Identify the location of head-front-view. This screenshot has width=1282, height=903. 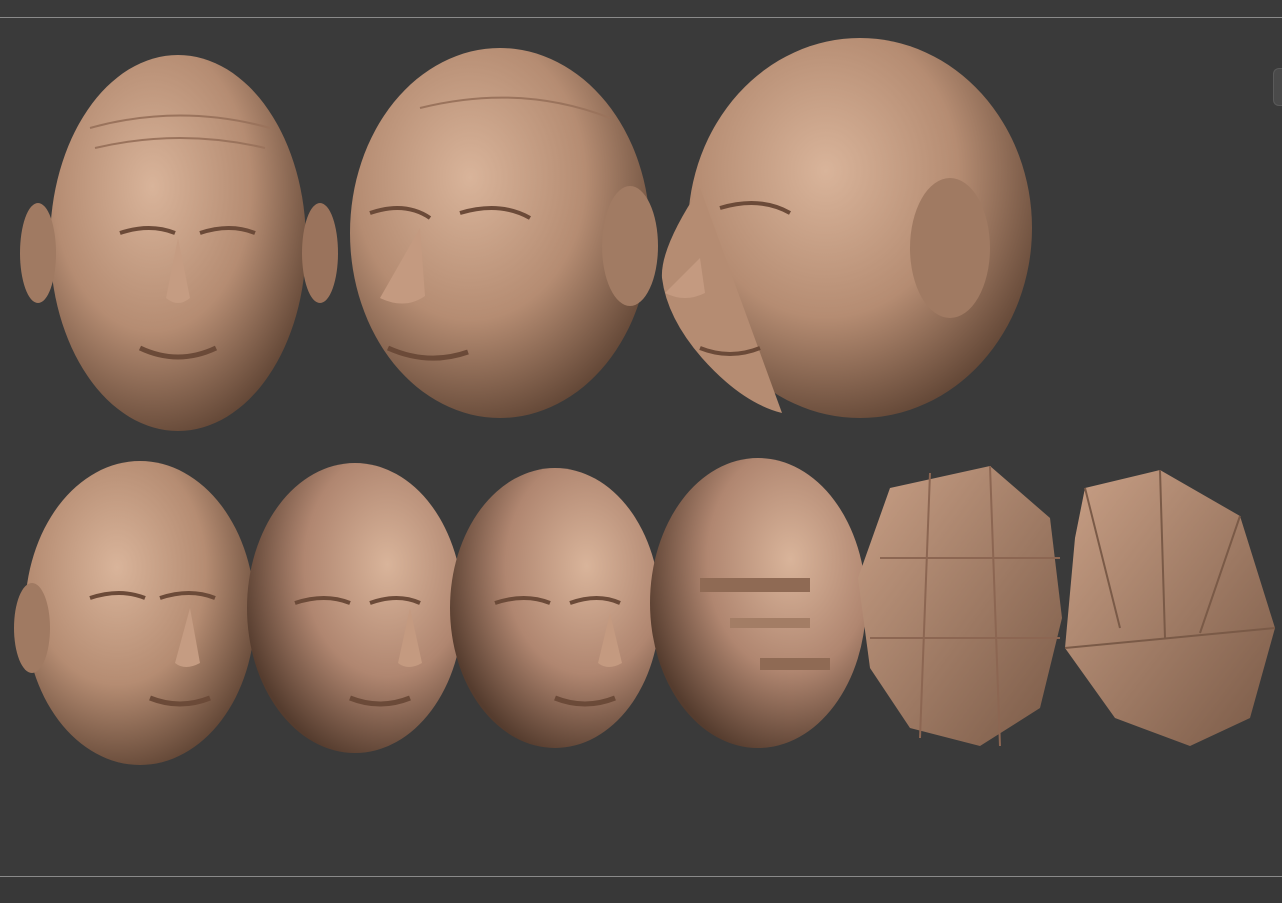
(179, 243).